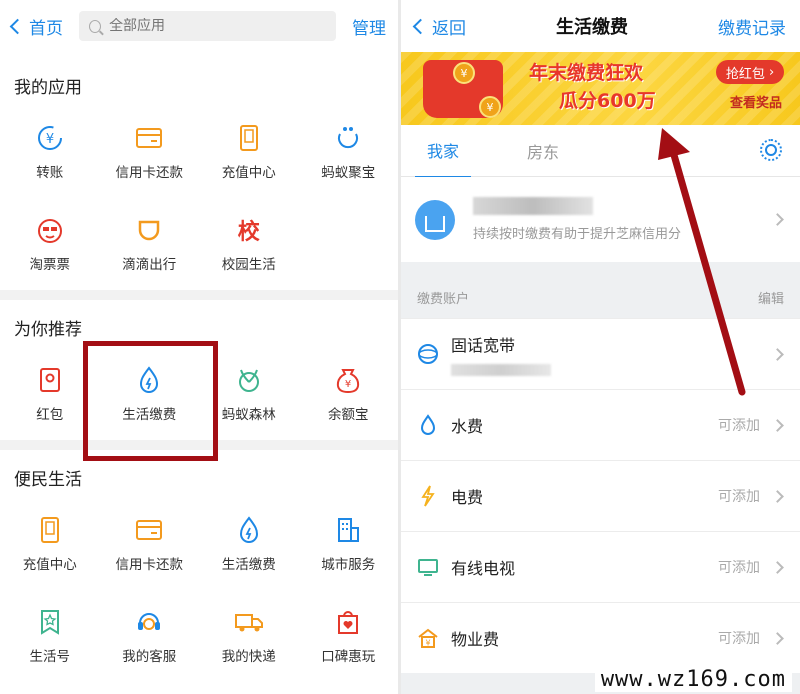 This screenshot has height=694, width=800. I want to click on search-input, so click(217, 26).